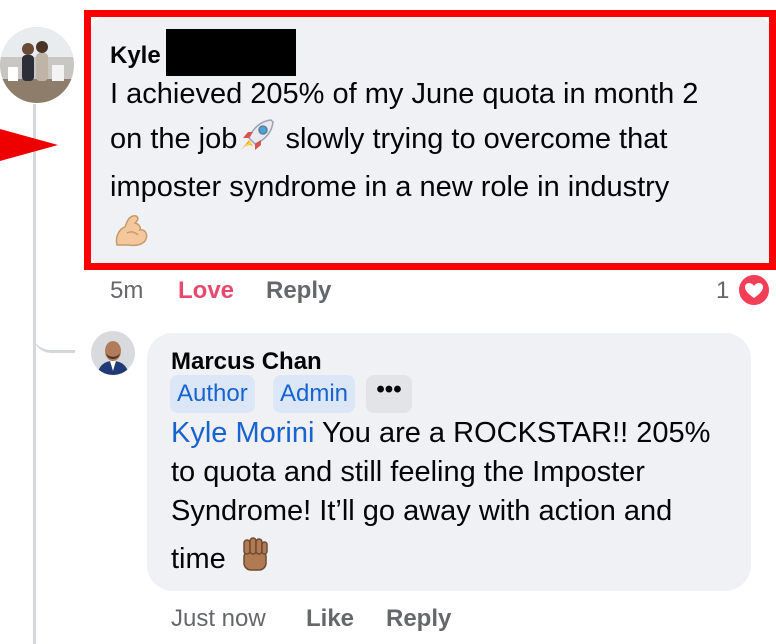  Describe the element at coordinates (330, 619) in the screenshot. I see `like-button: Like` at that location.